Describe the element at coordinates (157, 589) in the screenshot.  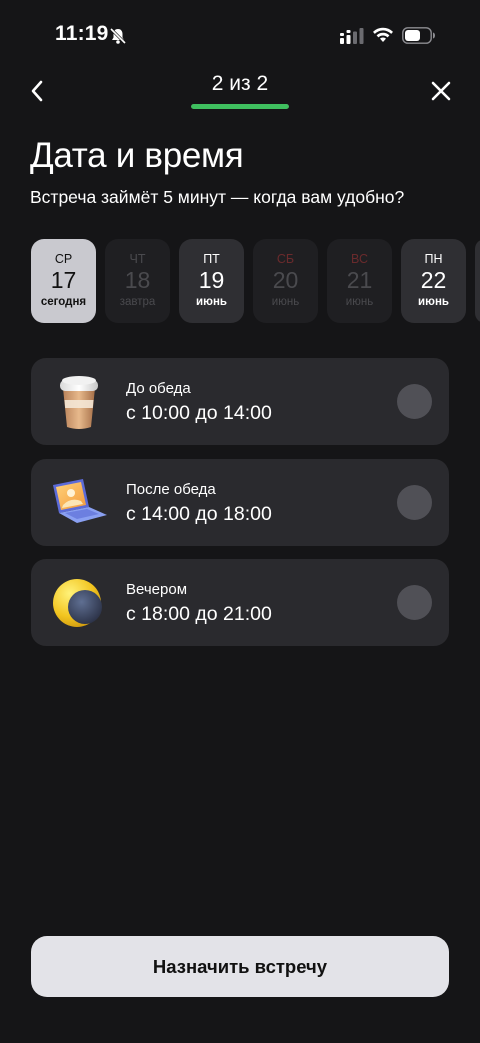
I see `slot-label: Вечером` at that location.